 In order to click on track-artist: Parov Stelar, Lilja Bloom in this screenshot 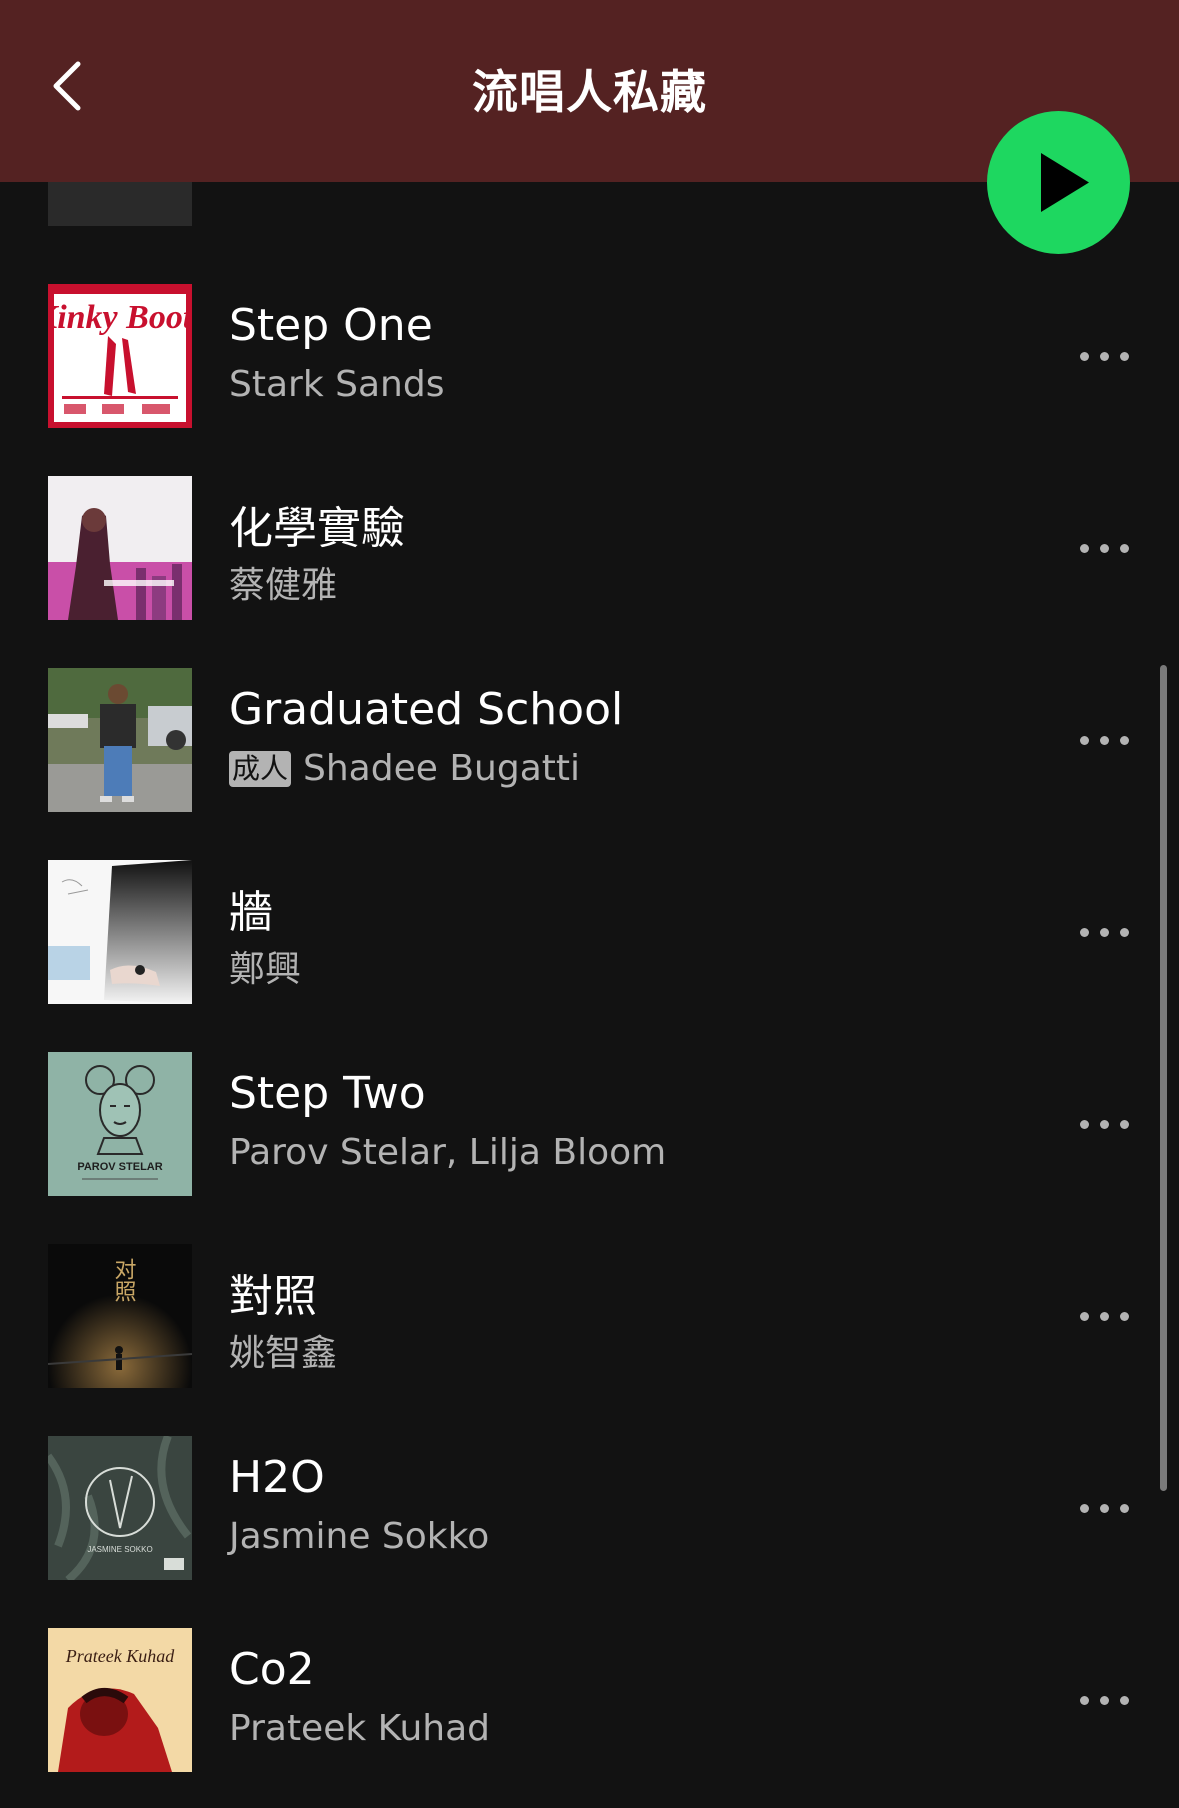, I will do `click(448, 1152)`.